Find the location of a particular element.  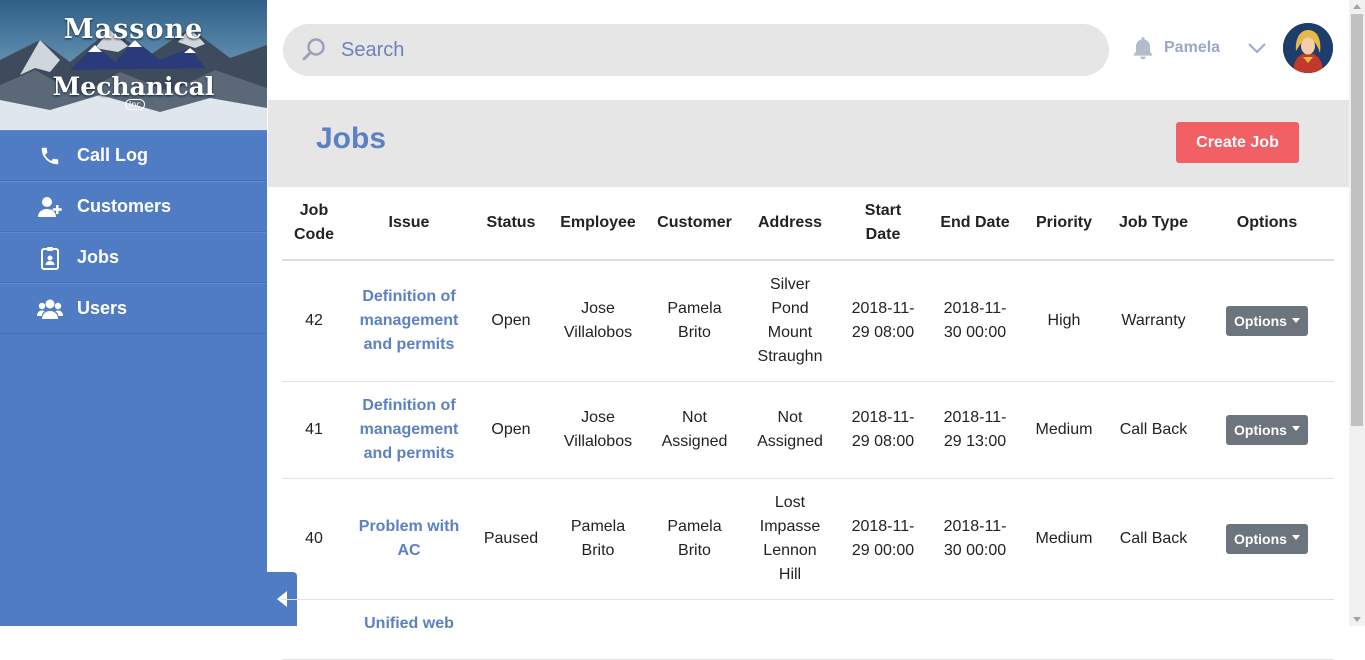

address-cell: Silver Pond Mount Straughn is located at coordinates (790, 321).